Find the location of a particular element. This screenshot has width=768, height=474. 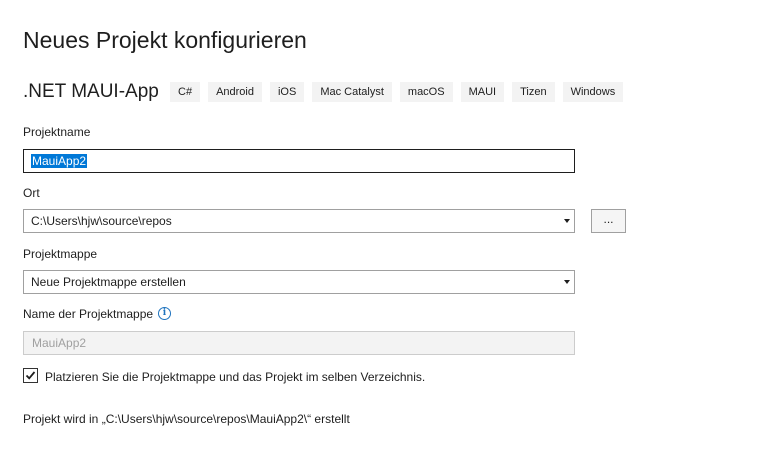

location-value: C:\Users\hjw\source\repos is located at coordinates (101, 221).